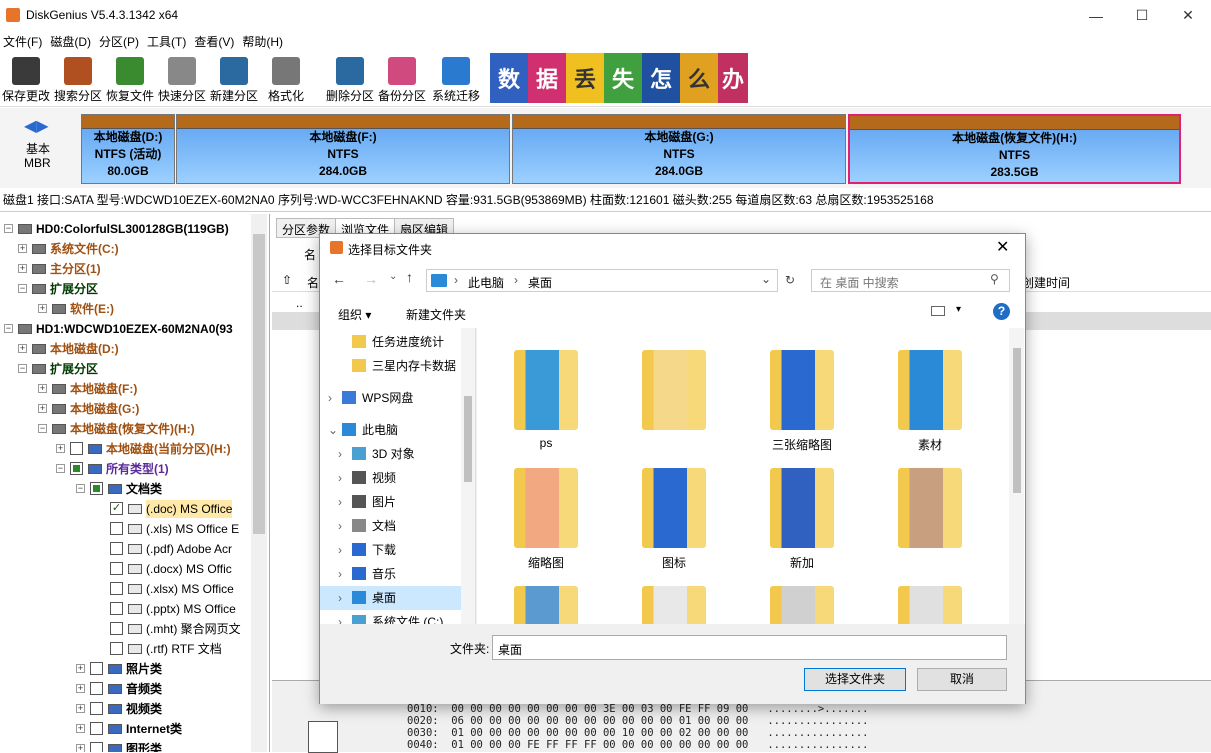  I want to click on tree-node: (.pptx) MS Office, so click(191, 609).